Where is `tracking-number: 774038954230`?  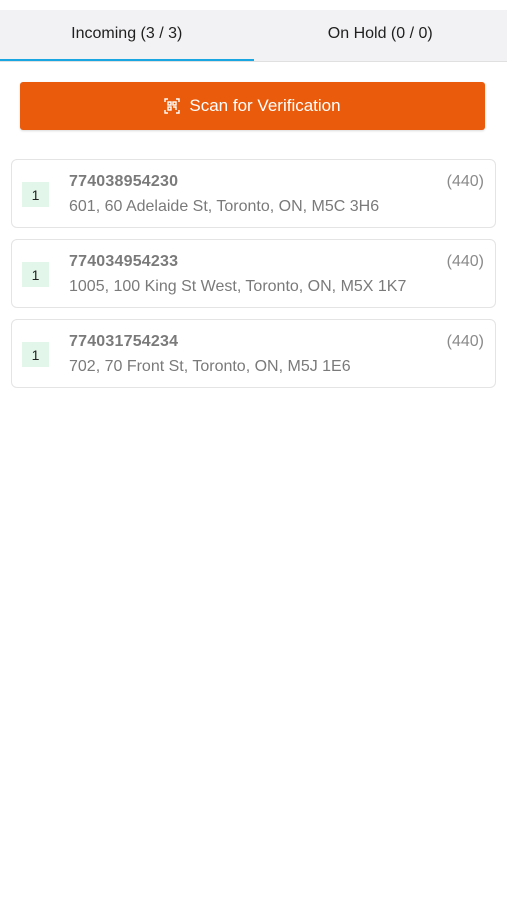 tracking-number: 774038954230 is located at coordinates (124, 181).